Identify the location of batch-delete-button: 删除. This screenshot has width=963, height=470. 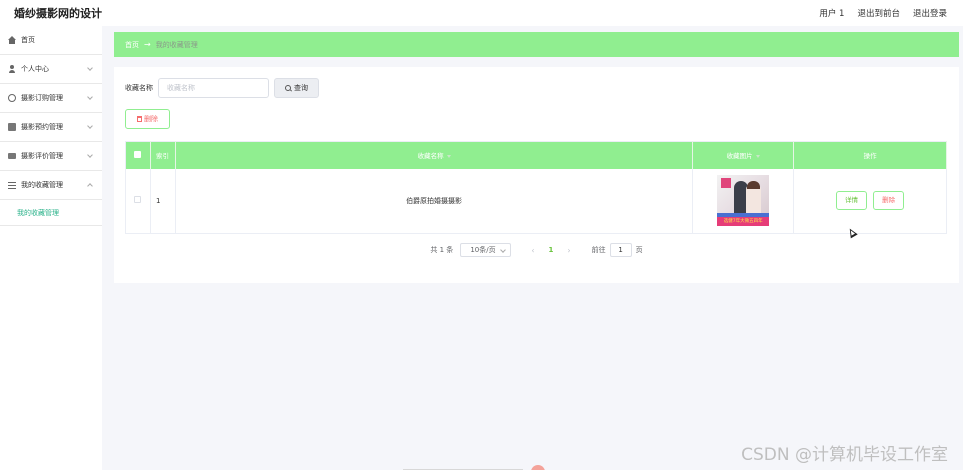
(147, 119).